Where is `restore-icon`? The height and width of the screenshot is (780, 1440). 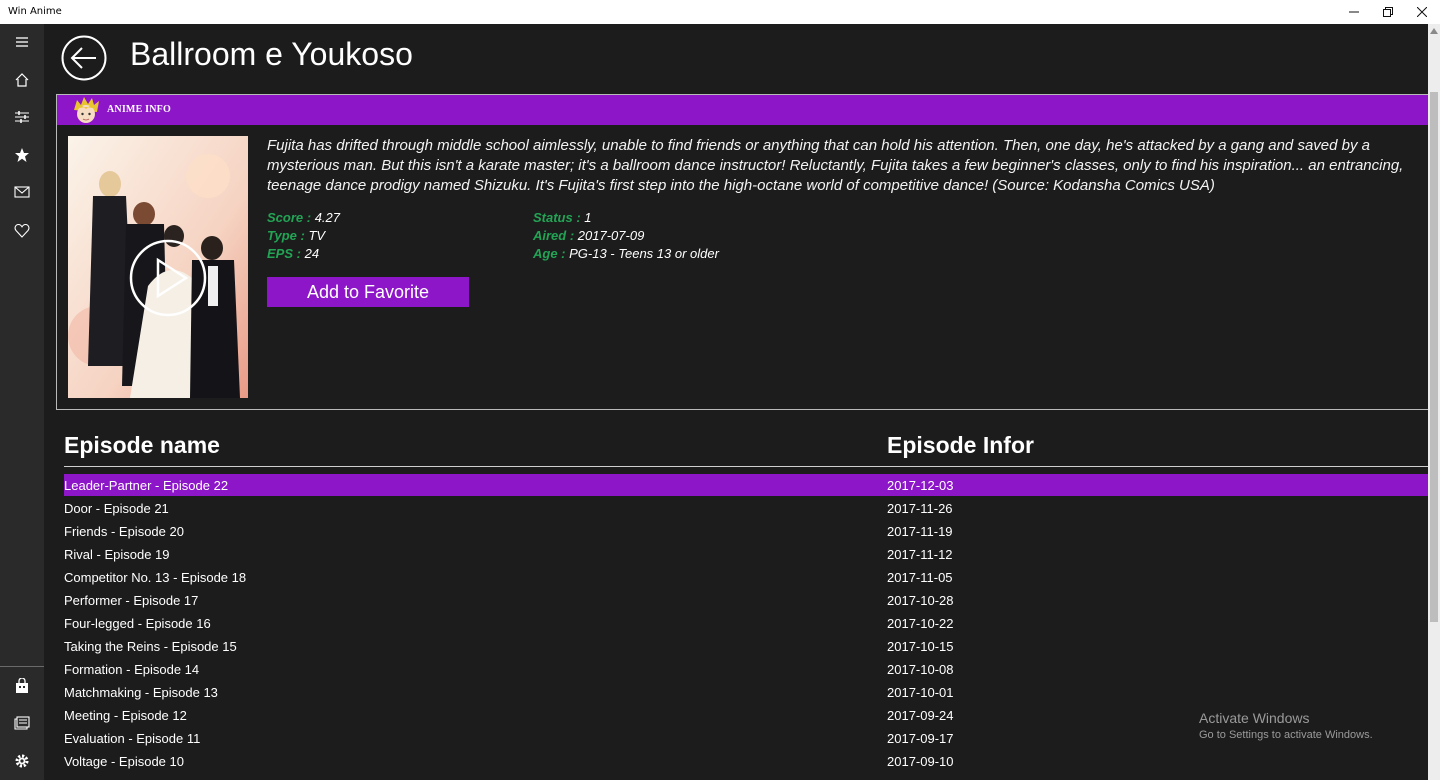 restore-icon is located at coordinates (1388, 12).